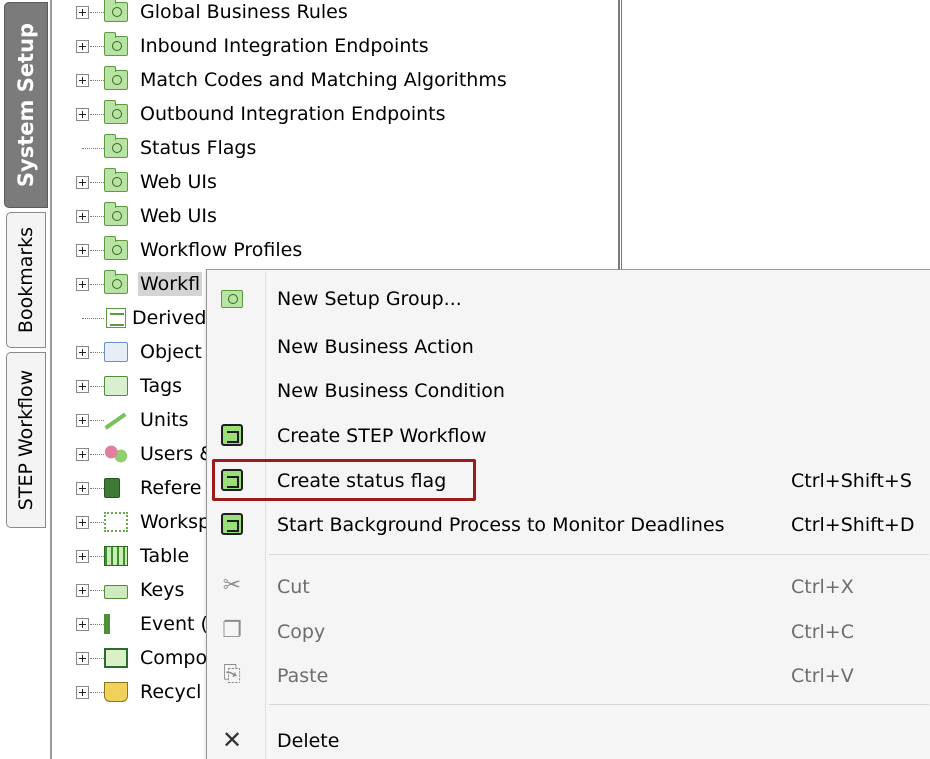 This screenshot has width=930, height=759. I want to click on menu-item-shortcut: Ctrl+Shift+D, so click(853, 525).